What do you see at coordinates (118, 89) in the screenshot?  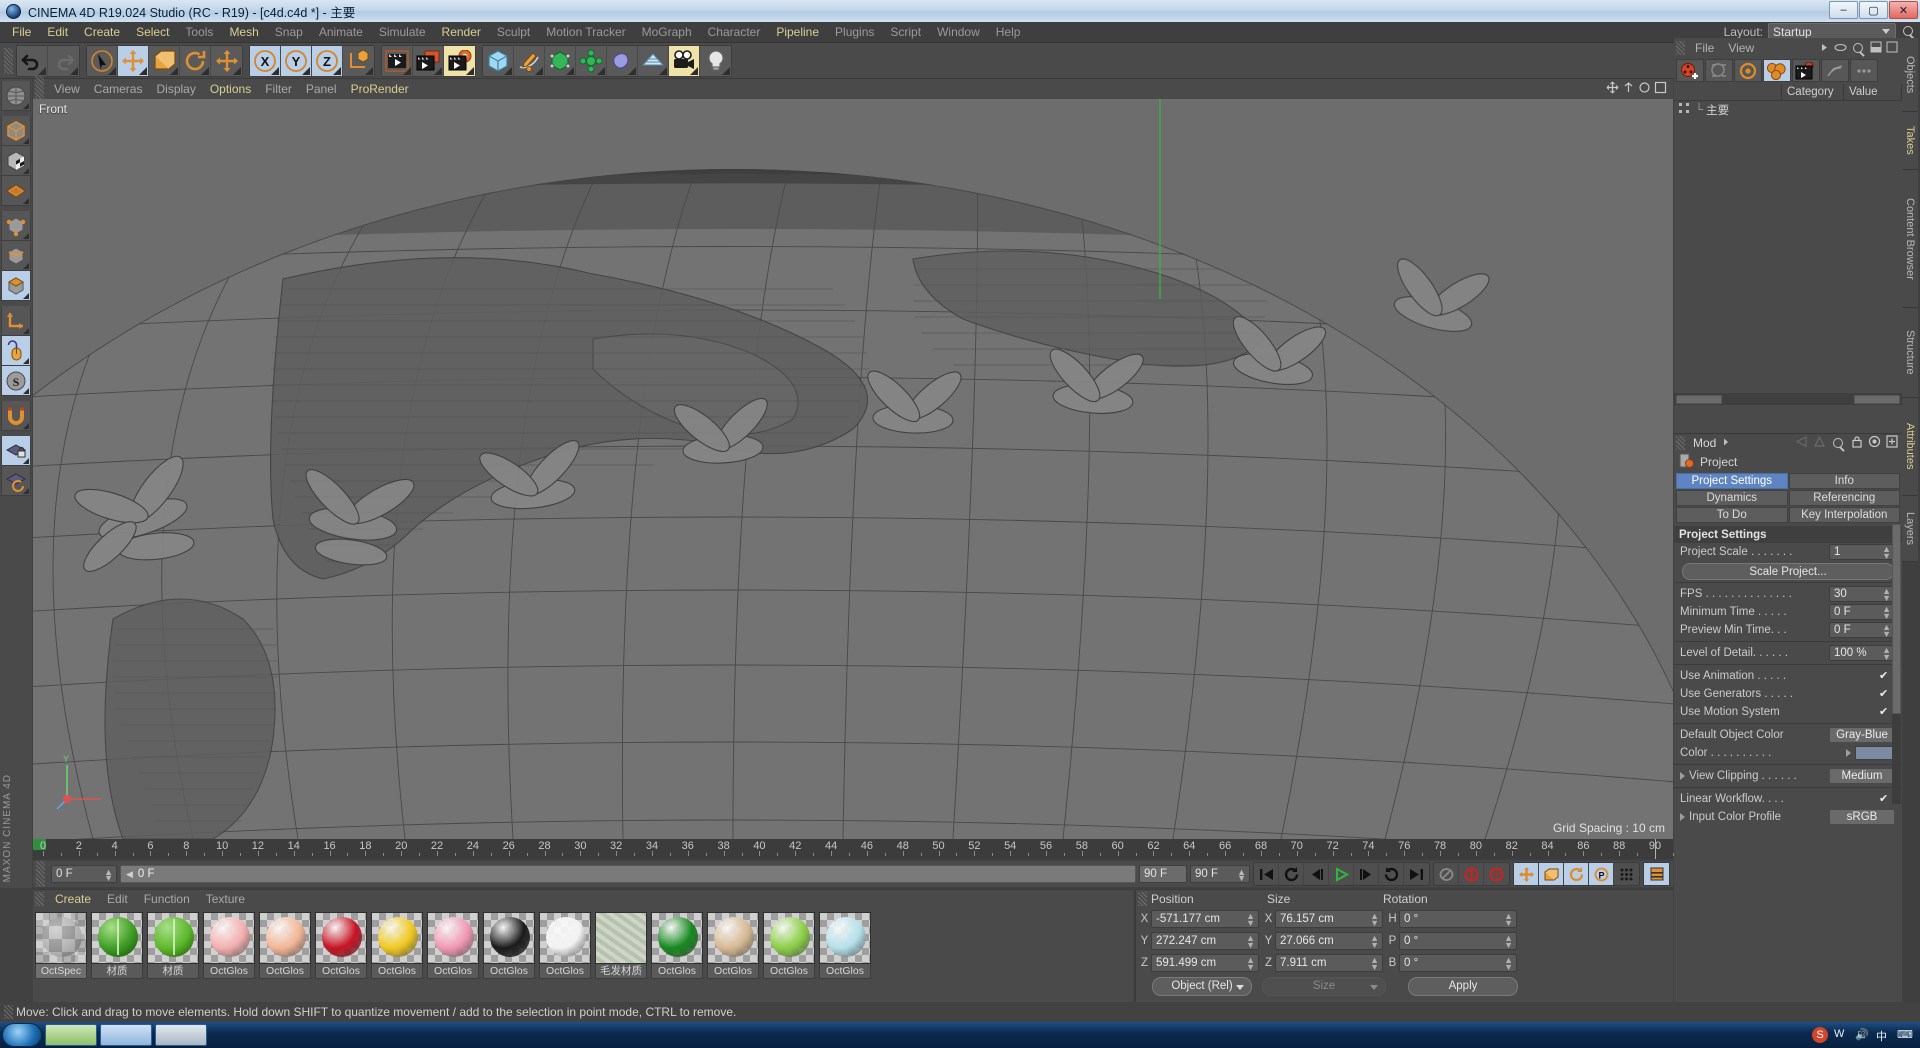 I see `viewport-menu-cameras: Cameras` at bounding box center [118, 89].